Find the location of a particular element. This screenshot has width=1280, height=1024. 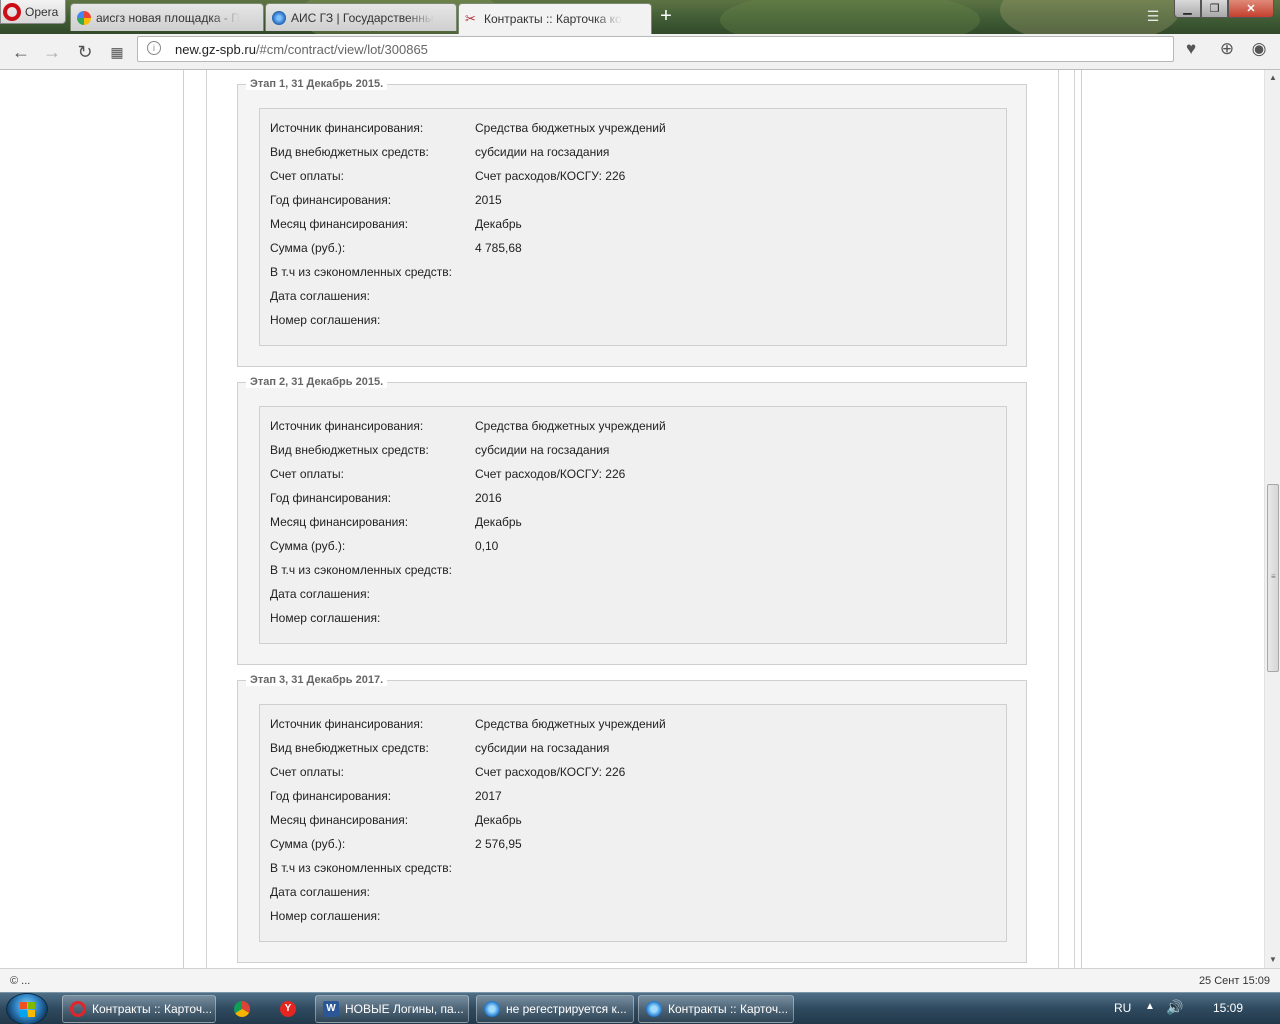

tools-icon: ✂ is located at coordinates (470, 18).